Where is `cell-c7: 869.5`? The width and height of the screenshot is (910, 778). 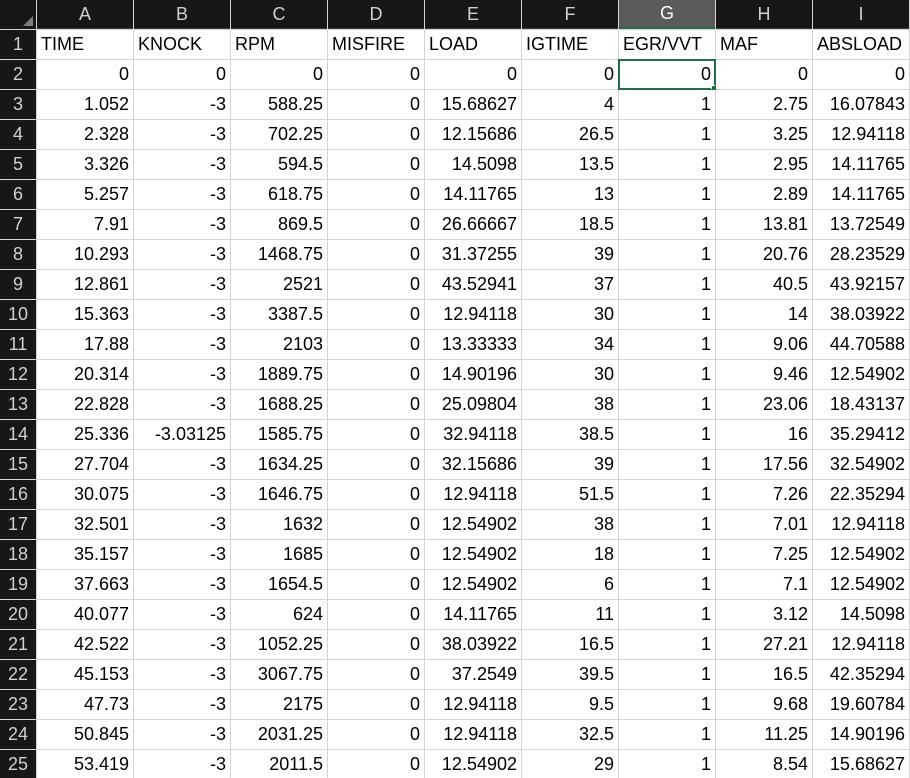
cell-c7: 869.5 is located at coordinates (279, 224).